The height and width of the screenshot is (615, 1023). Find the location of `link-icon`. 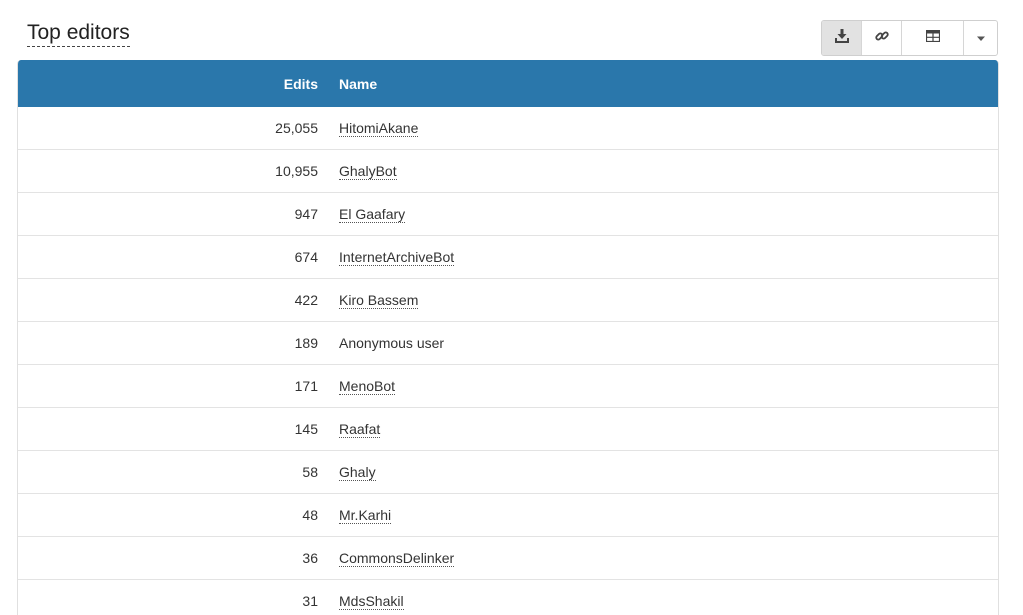

link-icon is located at coordinates (881, 38).